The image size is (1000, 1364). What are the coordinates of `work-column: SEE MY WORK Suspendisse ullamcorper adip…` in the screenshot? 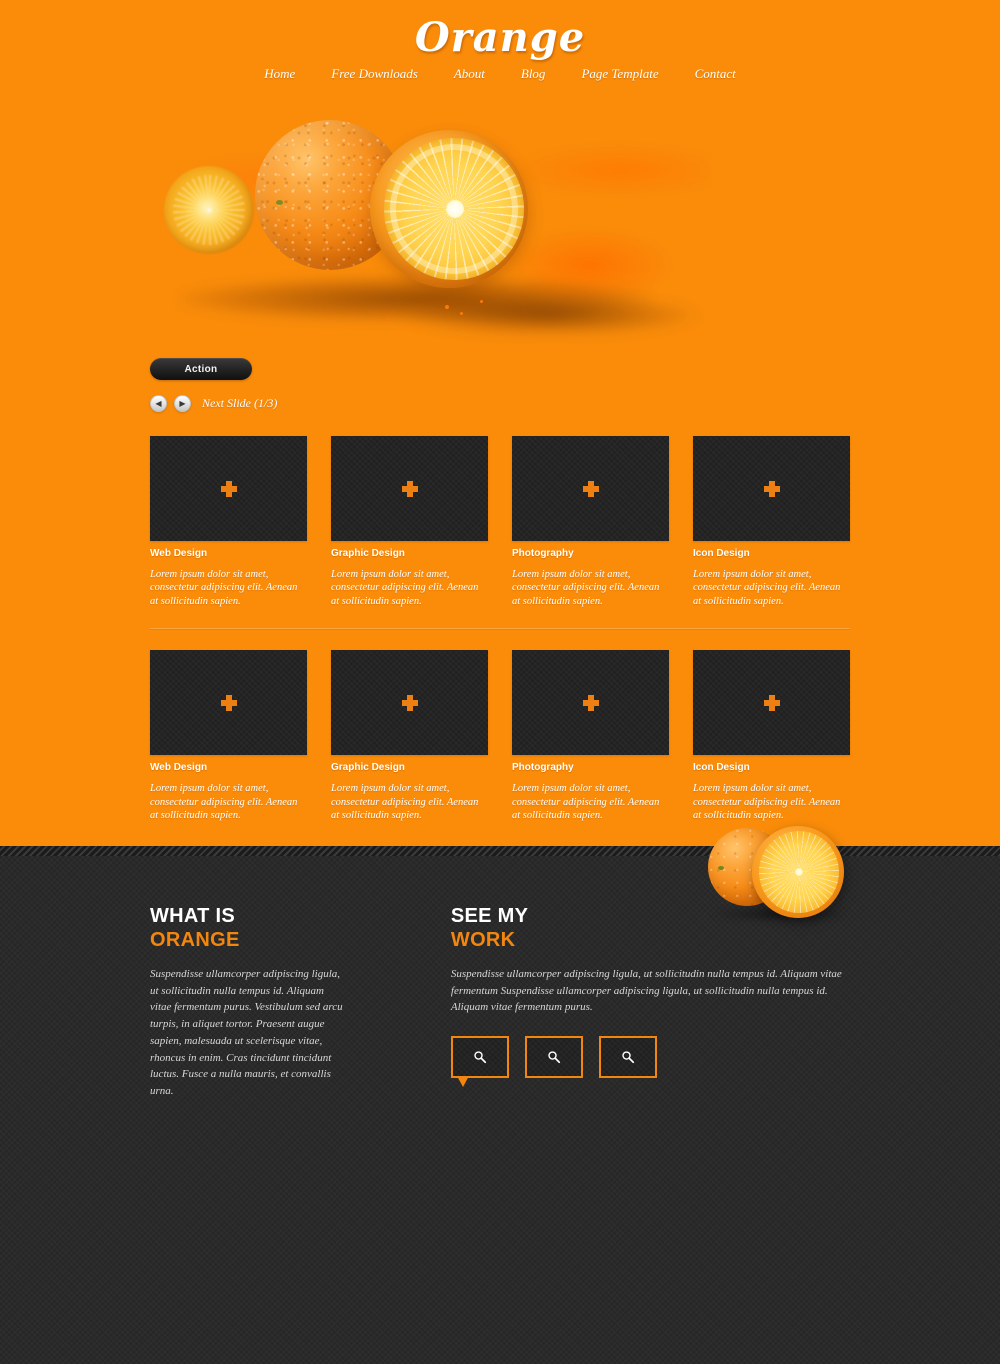 It's located at (650, 1003).